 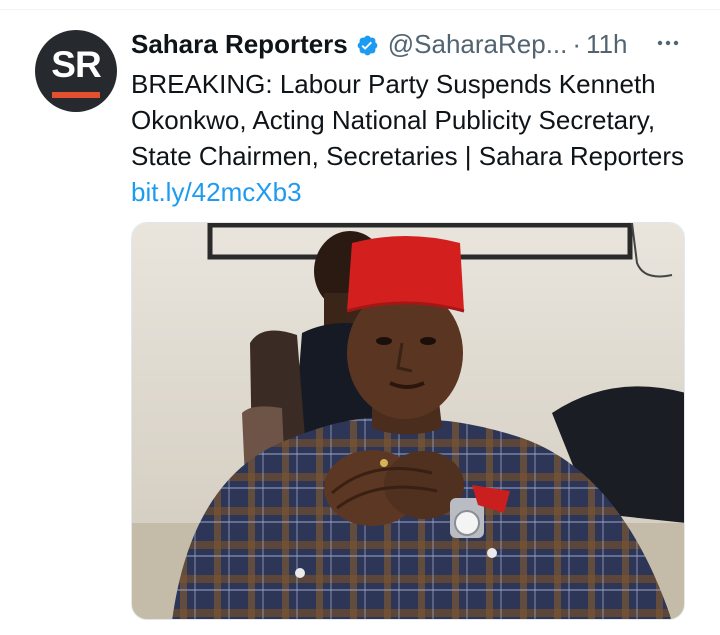 I want to click on timestamp: 11h, so click(x=606, y=44).